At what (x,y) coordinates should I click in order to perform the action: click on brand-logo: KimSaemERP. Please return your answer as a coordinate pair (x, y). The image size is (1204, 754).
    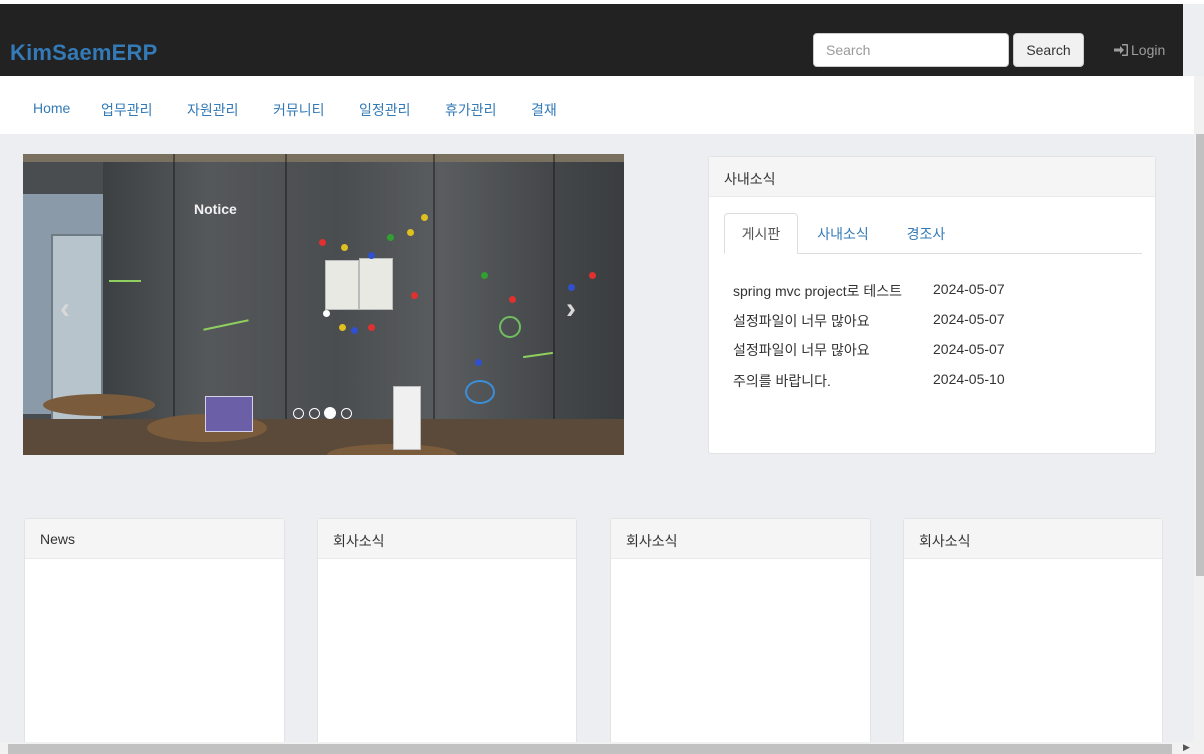
    Looking at the image, I should click on (84, 53).